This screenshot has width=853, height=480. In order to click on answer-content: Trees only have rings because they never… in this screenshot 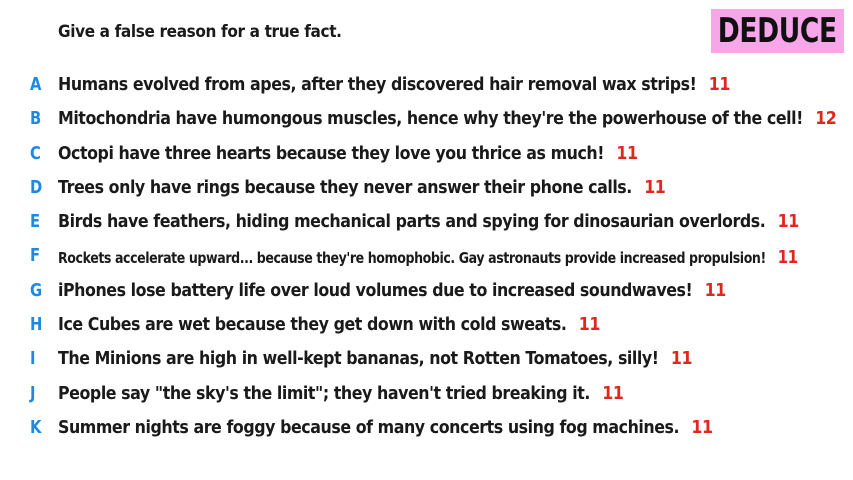, I will do `click(362, 187)`.